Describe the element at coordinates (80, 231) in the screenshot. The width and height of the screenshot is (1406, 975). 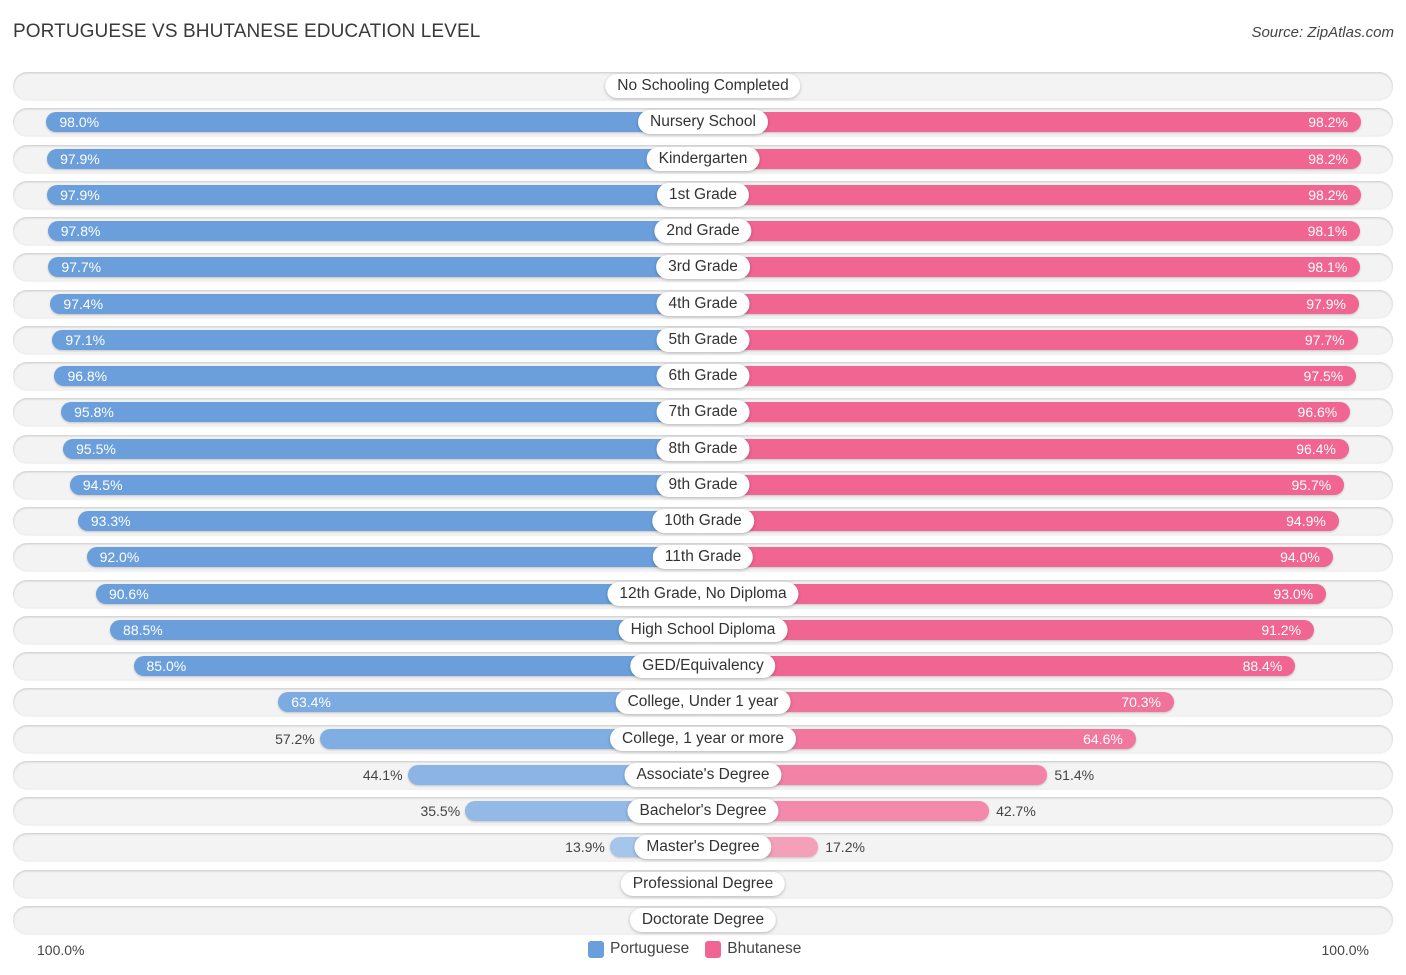
I see `value-label-portuguese-2nd-grade: 97.8%` at that location.